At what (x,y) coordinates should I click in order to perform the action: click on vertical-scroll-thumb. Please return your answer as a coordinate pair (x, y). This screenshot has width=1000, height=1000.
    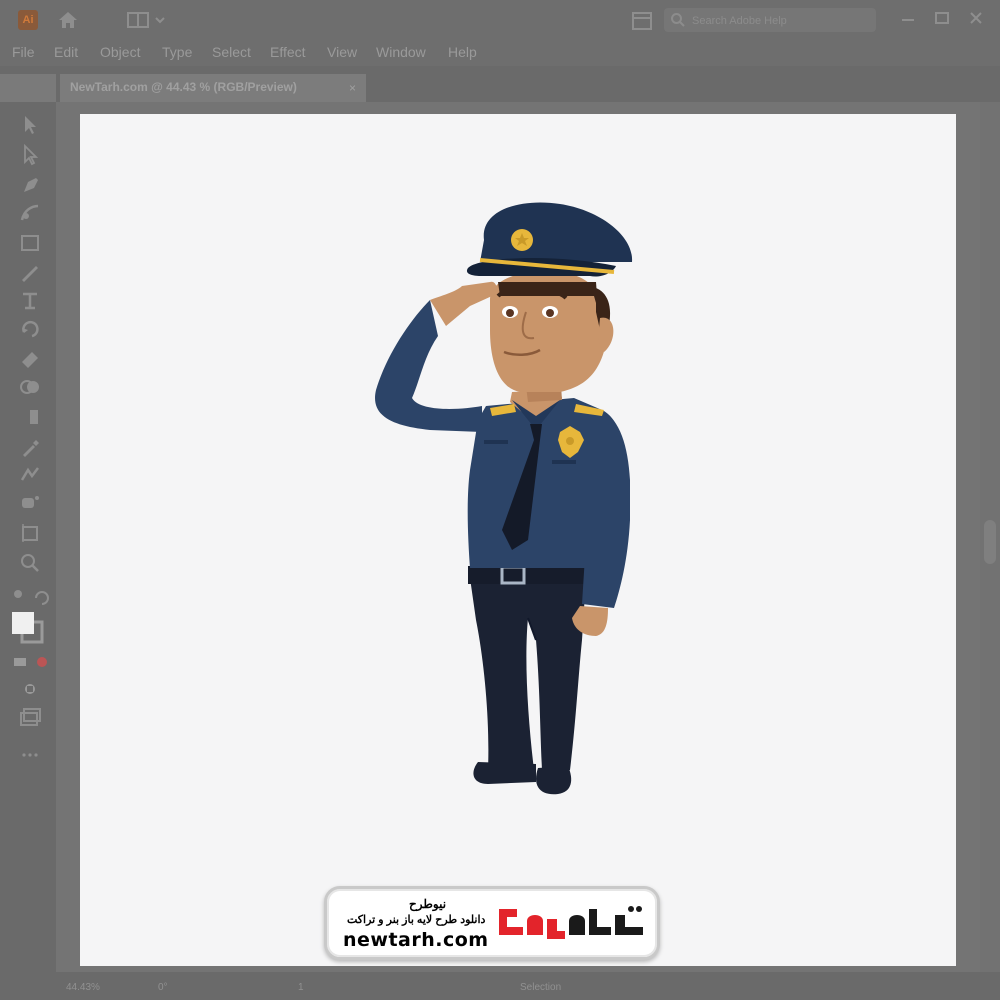
    Looking at the image, I should click on (990, 542).